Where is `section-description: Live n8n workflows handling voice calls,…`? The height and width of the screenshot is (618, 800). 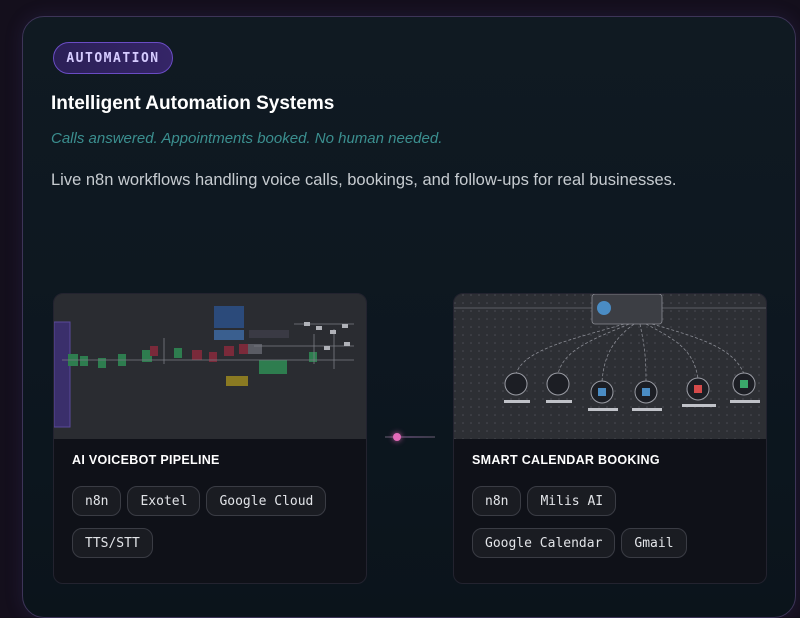
section-description: Live n8n workflows handling voice calls,… is located at coordinates (364, 180).